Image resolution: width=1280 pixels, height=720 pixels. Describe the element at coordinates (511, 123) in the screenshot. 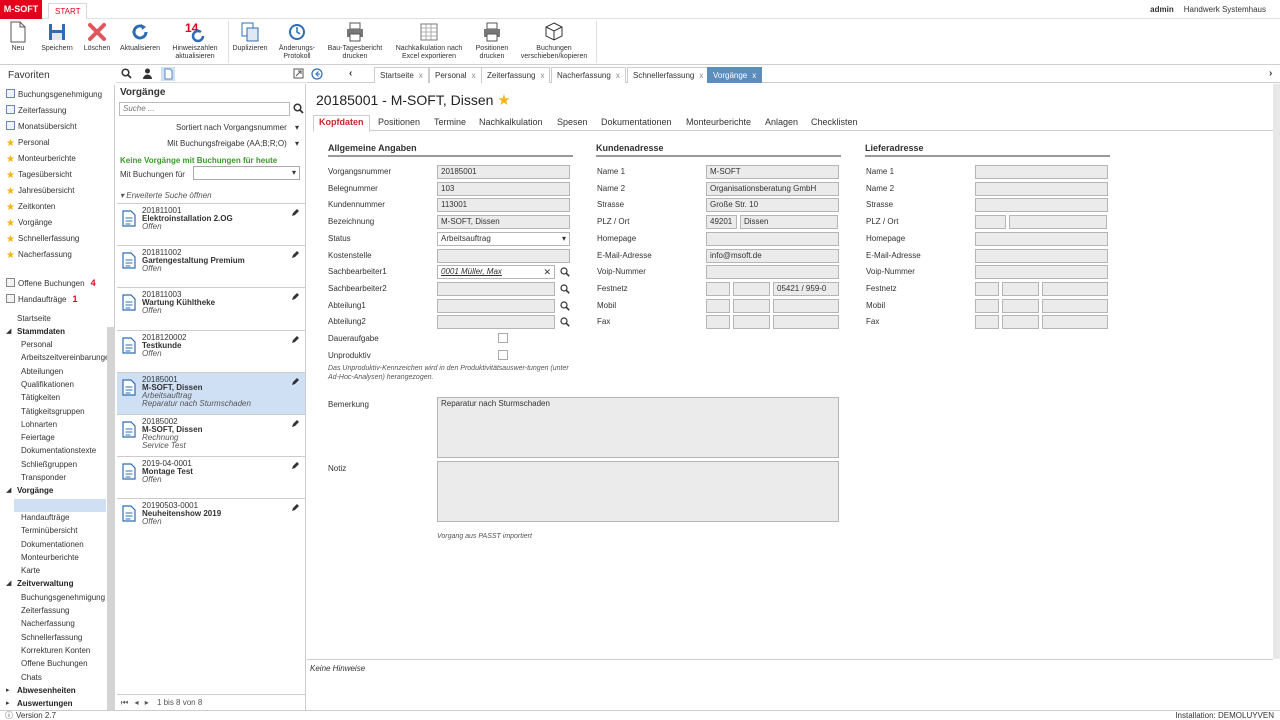

I see `subtab-nachkalkulation: Nachkalkulation` at that location.